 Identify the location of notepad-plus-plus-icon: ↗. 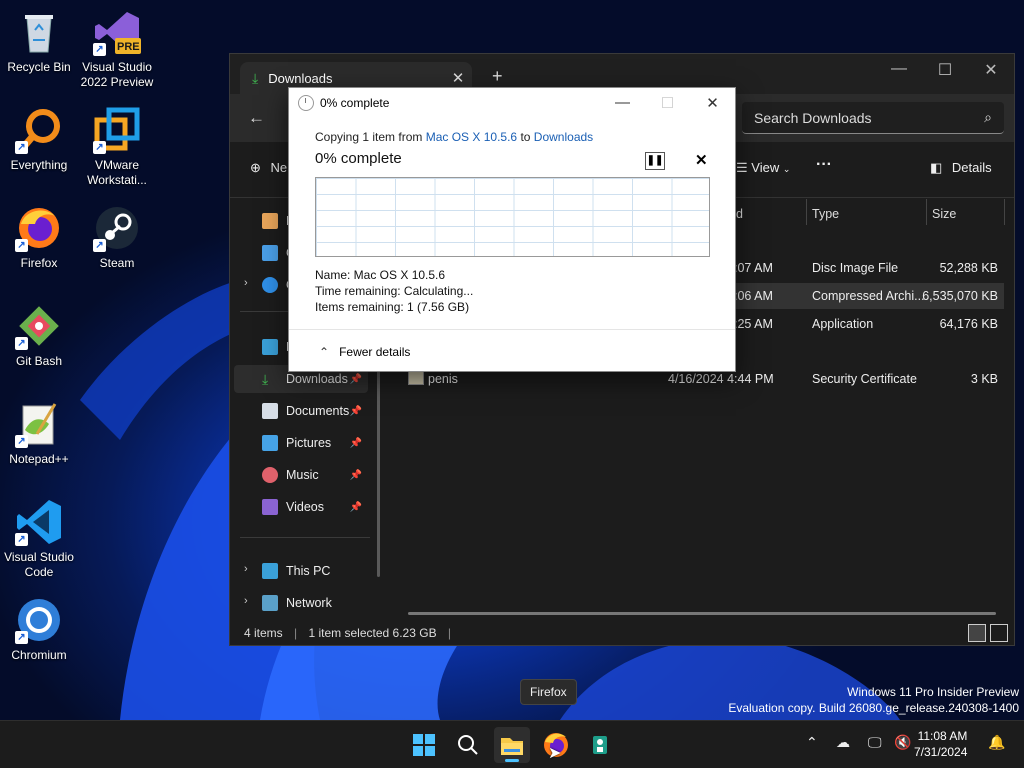
(39, 424).